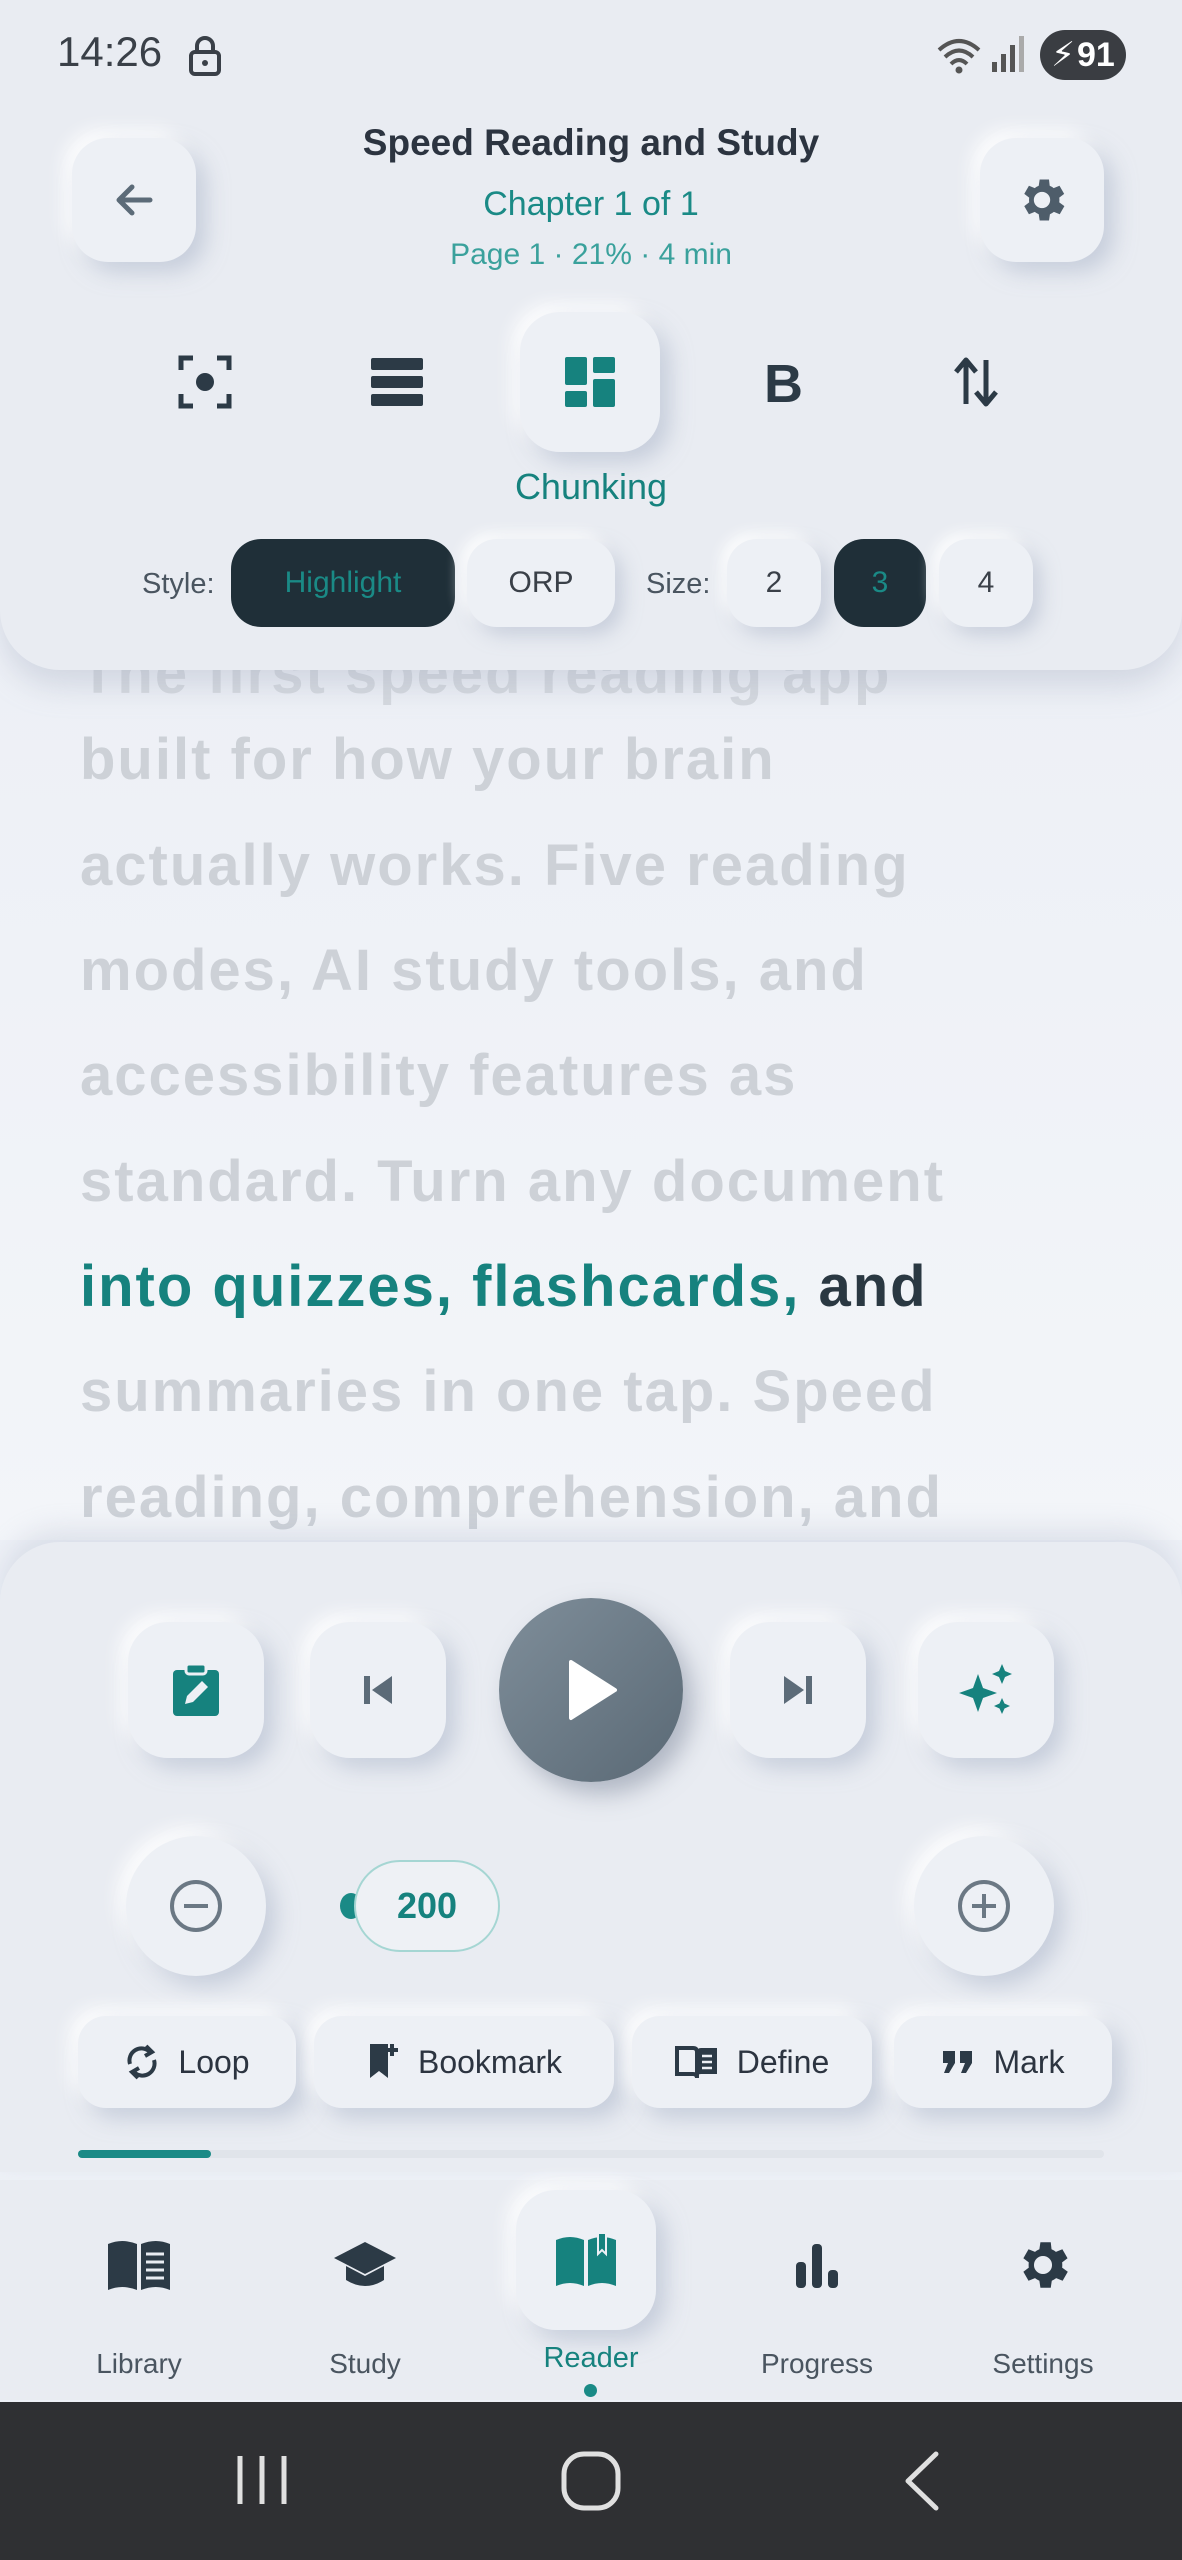 This screenshot has height=2560, width=1182. Describe the element at coordinates (144, 2154) in the screenshot. I see `reading-progress-fill` at that location.